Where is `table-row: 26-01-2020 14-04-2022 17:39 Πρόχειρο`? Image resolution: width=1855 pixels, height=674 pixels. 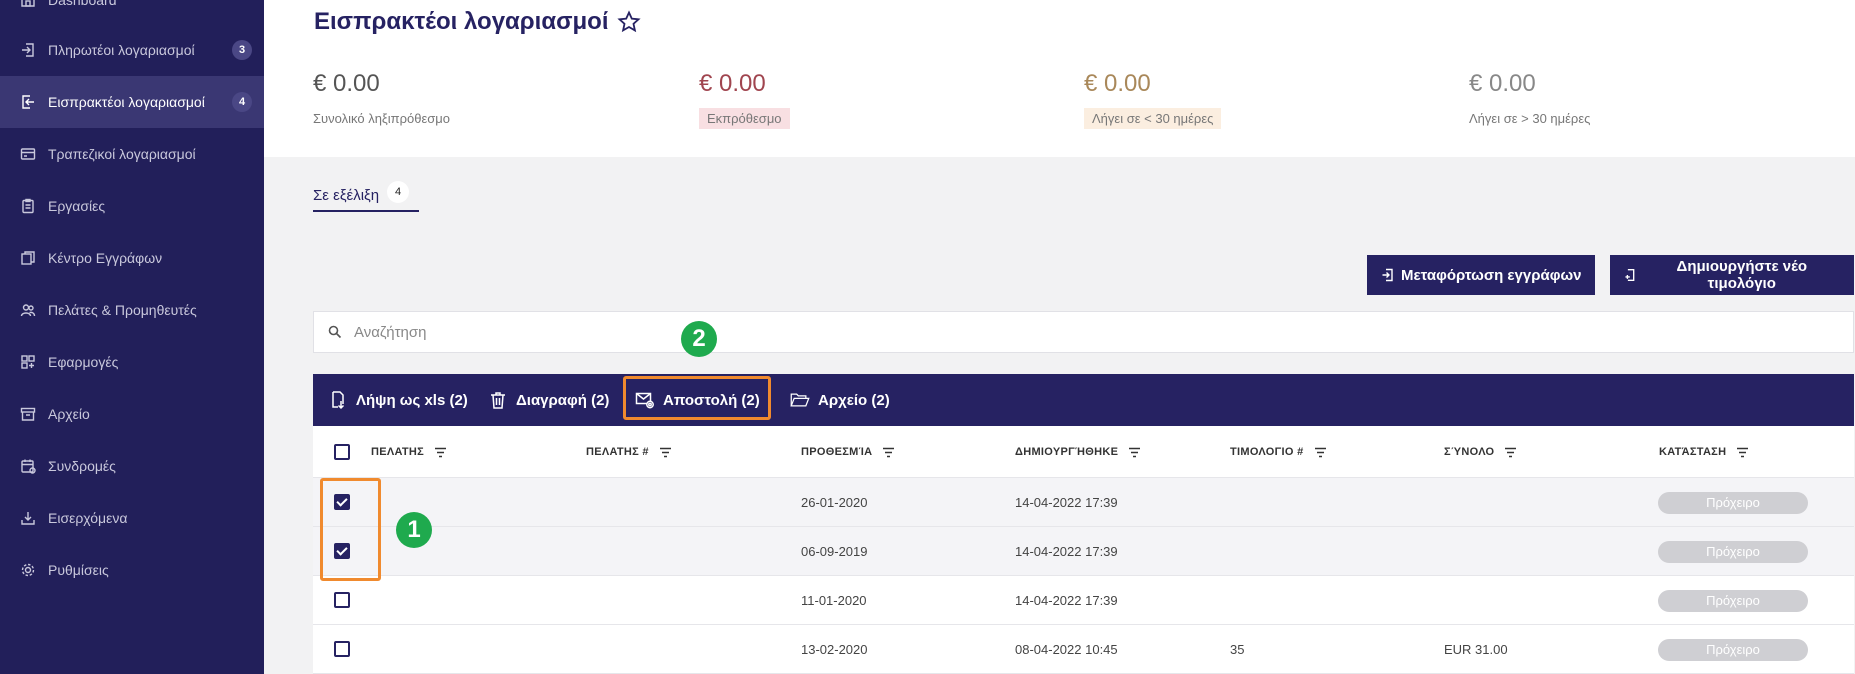 table-row: 26-01-2020 14-04-2022 17:39 Πρόχειρο is located at coordinates (1083, 502).